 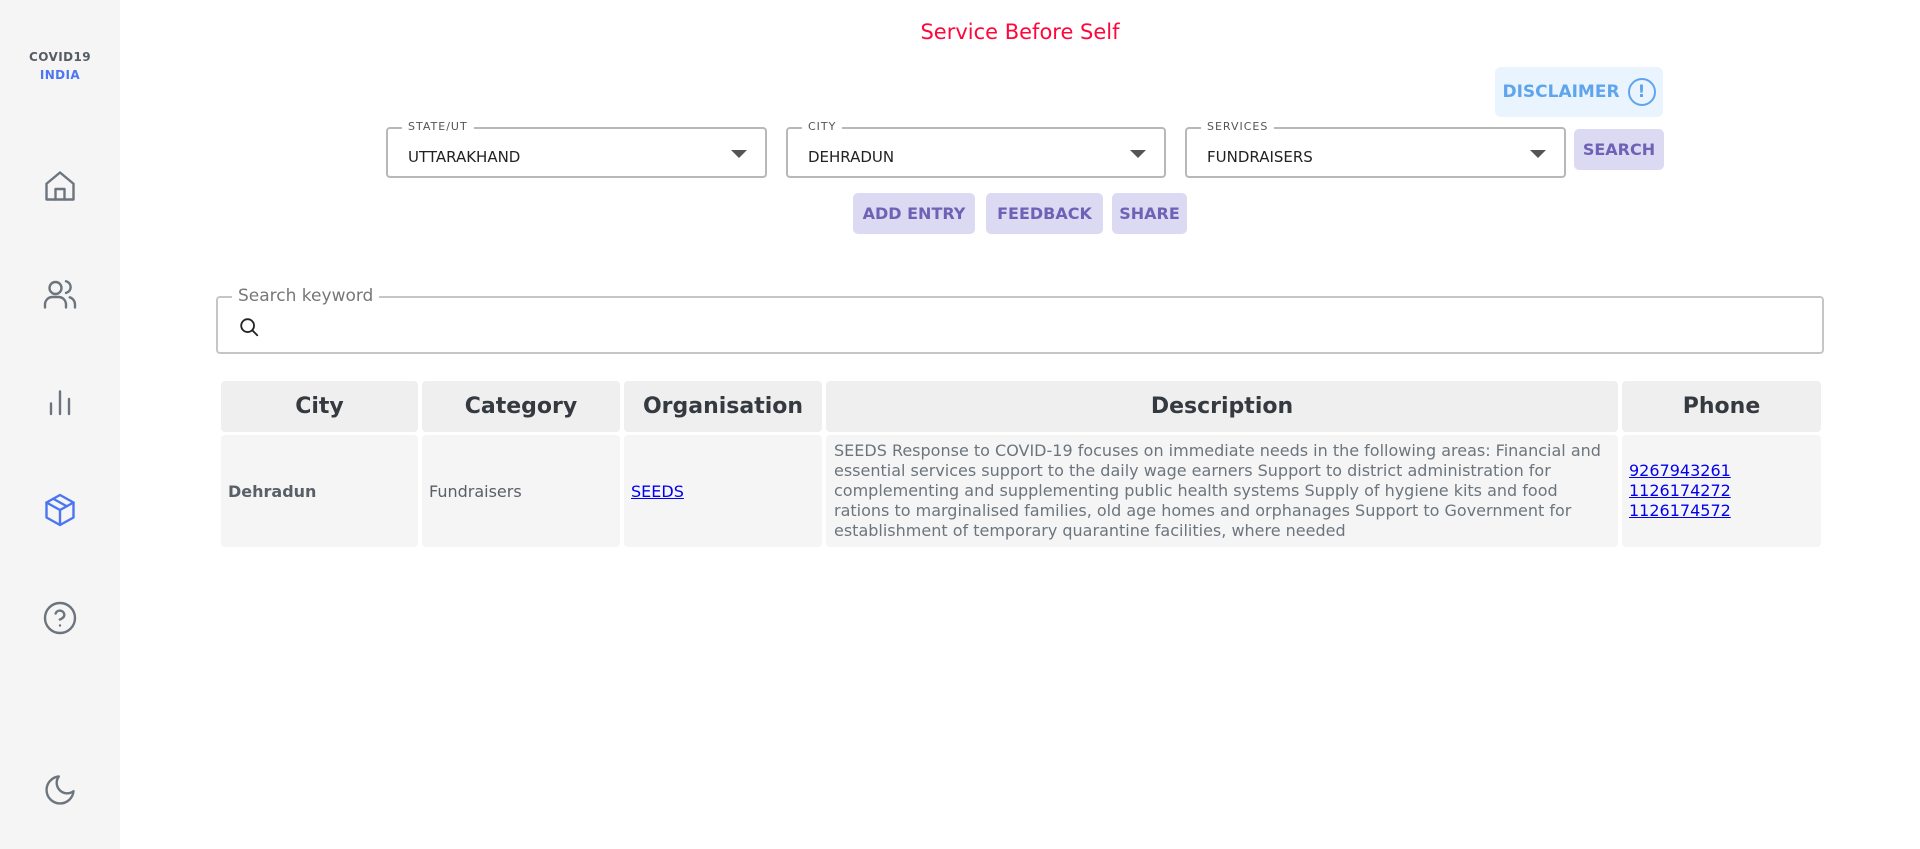 What do you see at coordinates (822, 126) in the screenshot?
I see `city-select-label: CITY` at bounding box center [822, 126].